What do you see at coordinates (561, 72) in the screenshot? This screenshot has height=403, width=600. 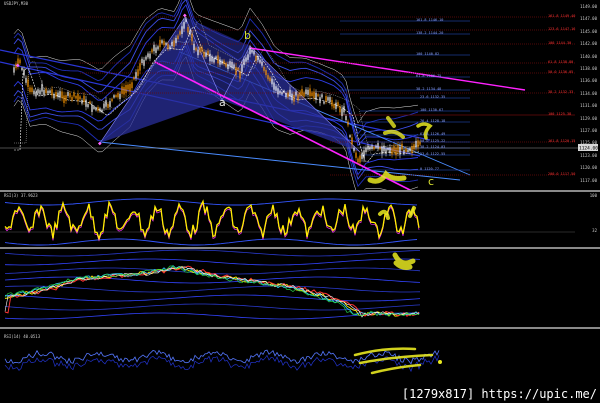 I see `fib-red-label: 50.0 1136.05` at bounding box center [561, 72].